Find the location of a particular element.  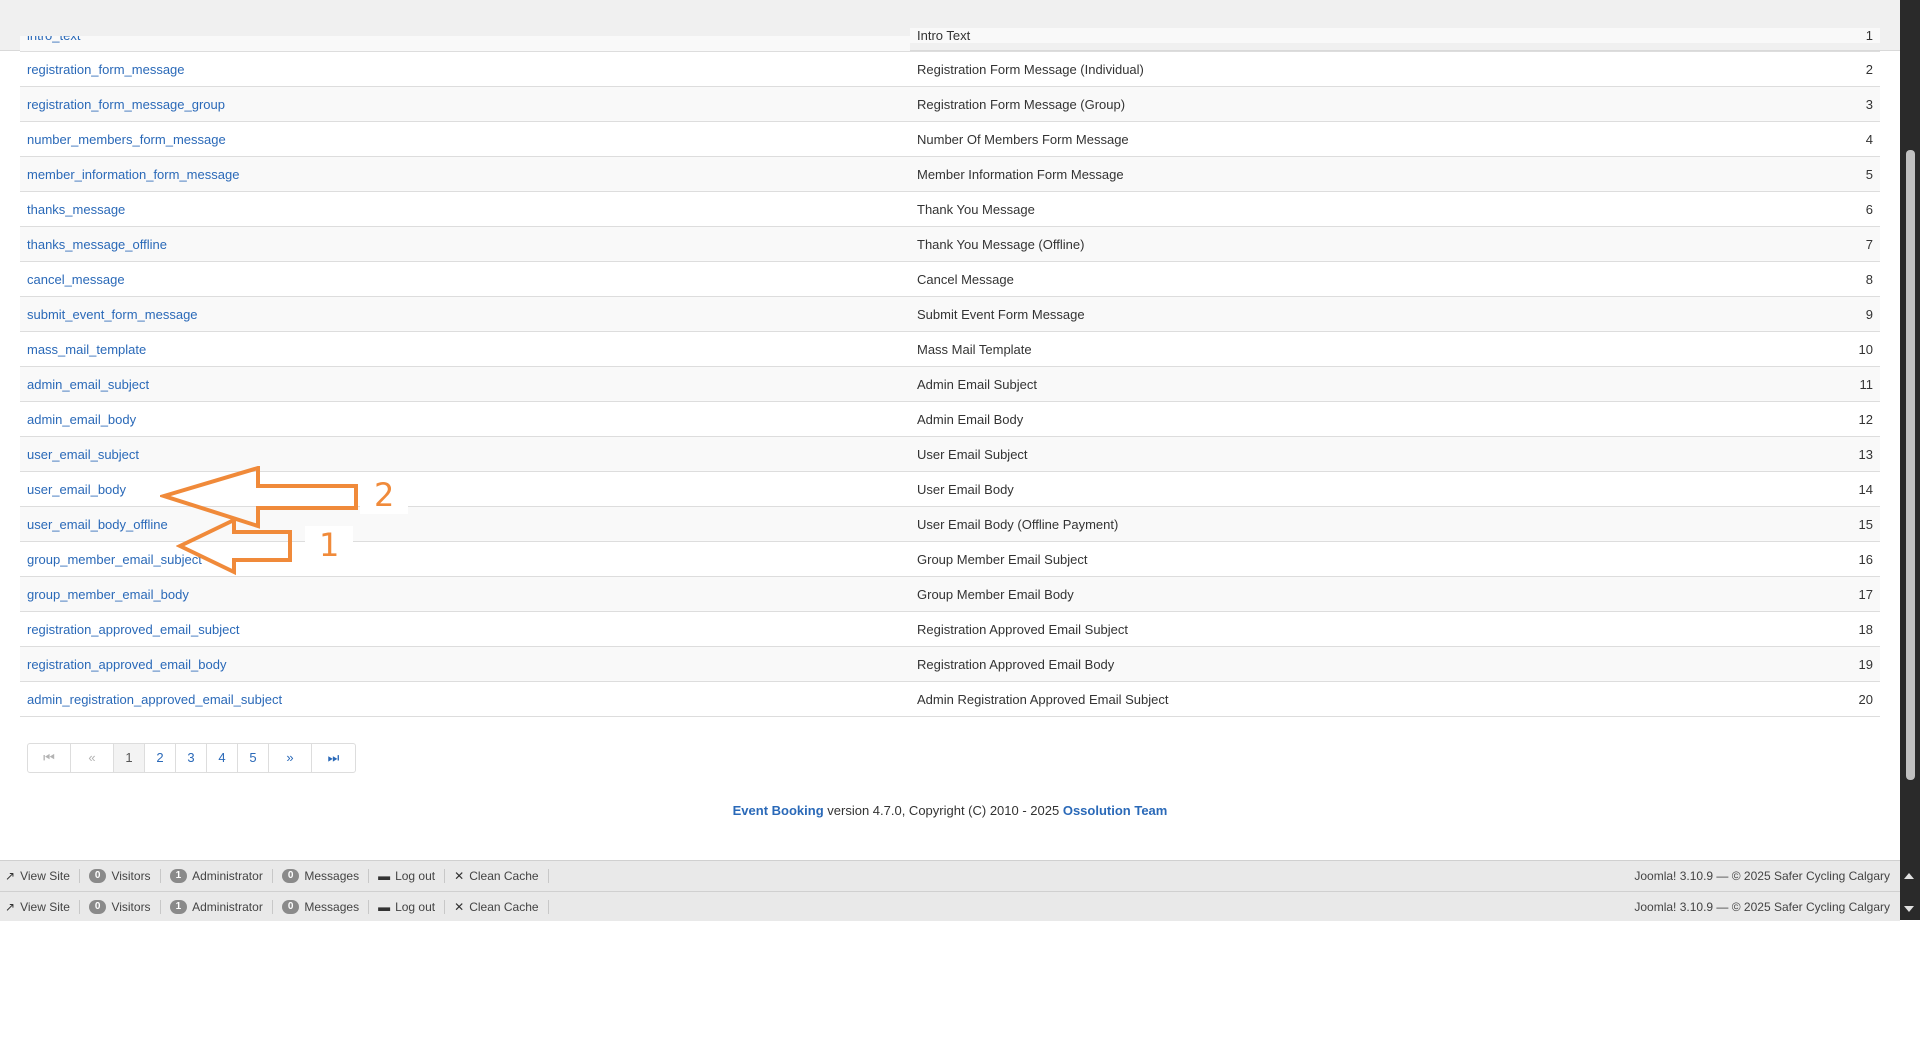

string-key-link: admin_email_body is located at coordinates (81, 419).